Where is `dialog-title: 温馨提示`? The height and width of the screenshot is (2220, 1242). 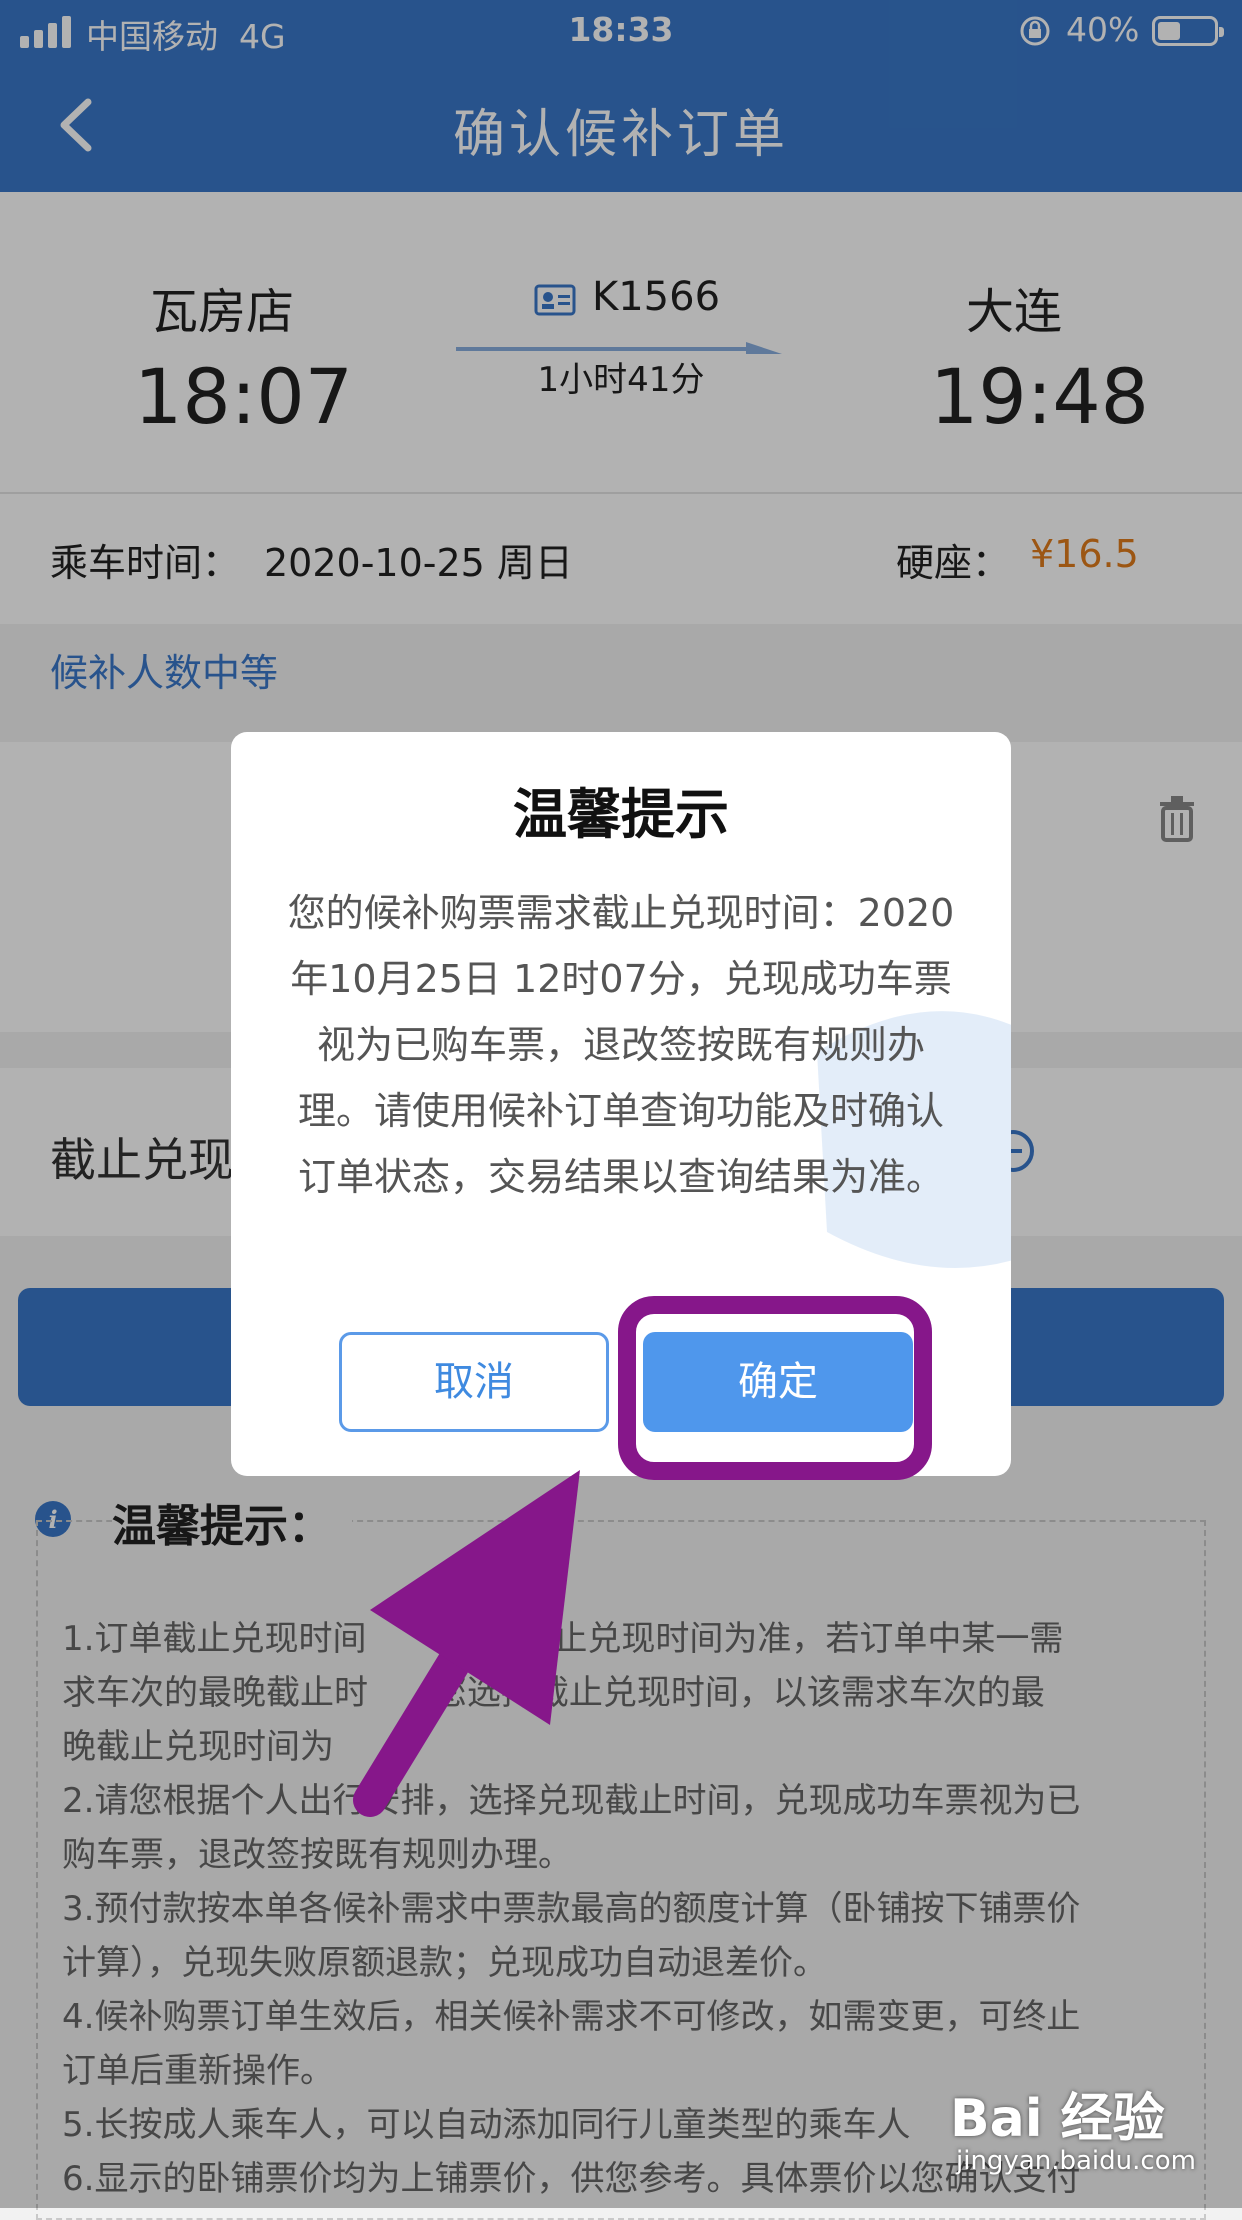
dialog-title: 温馨提示 is located at coordinates (621, 814).